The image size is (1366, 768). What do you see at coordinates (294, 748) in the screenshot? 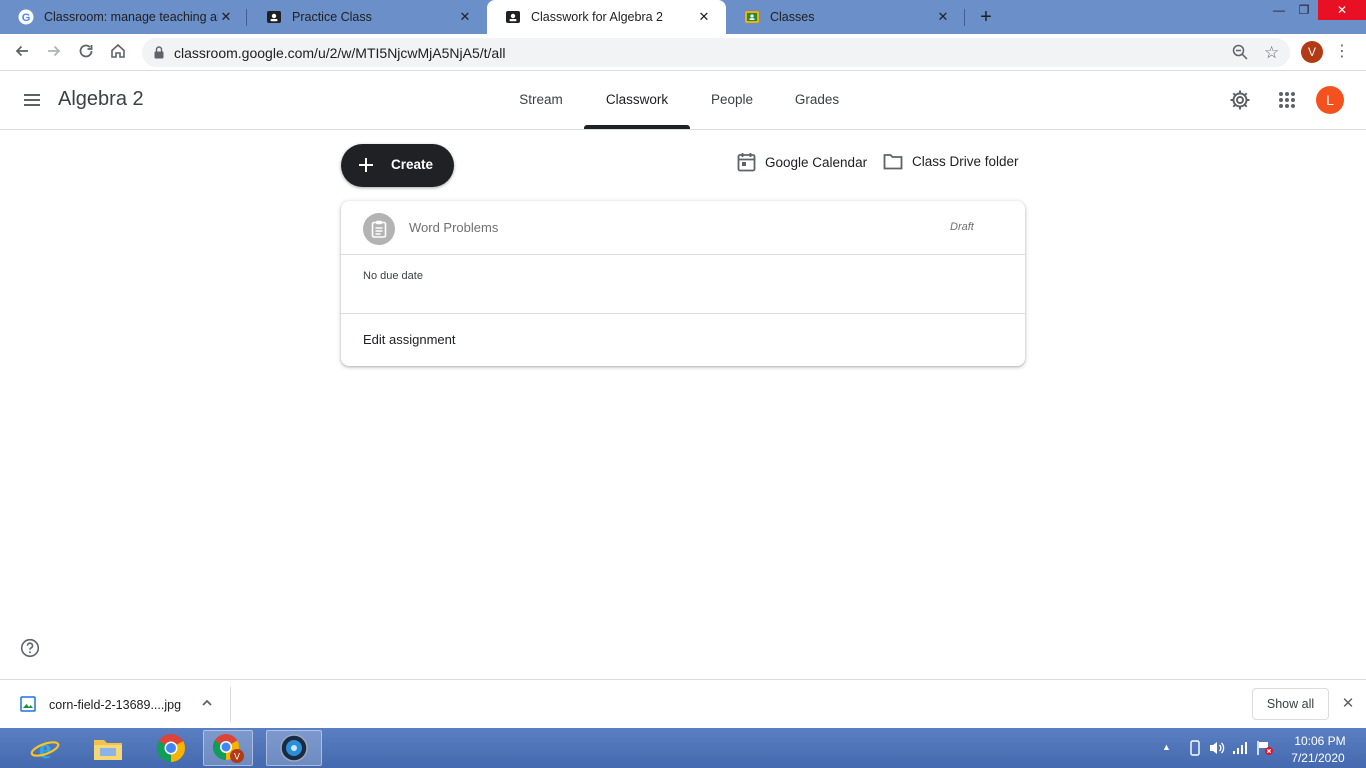
I see `media-player-icon` at bounding box center [294, 748].